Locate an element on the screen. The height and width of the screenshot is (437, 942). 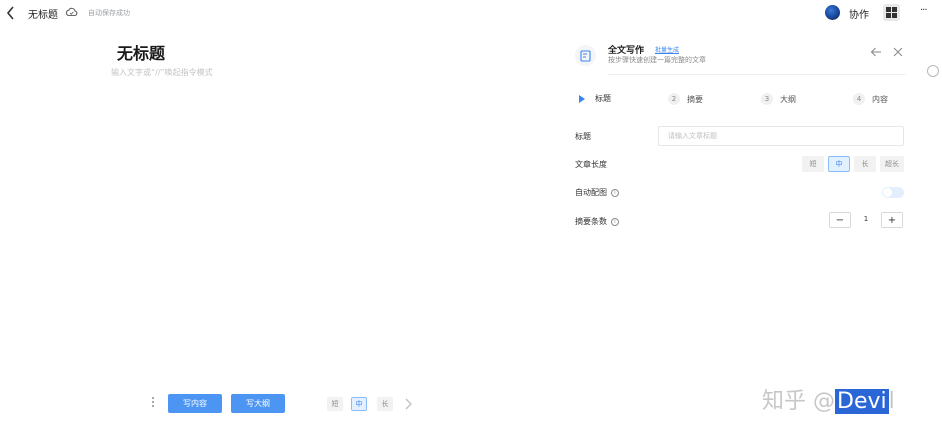
top-bar: 无标题 自动保存成功 协作 ··· is located at coordinates (471, 13).